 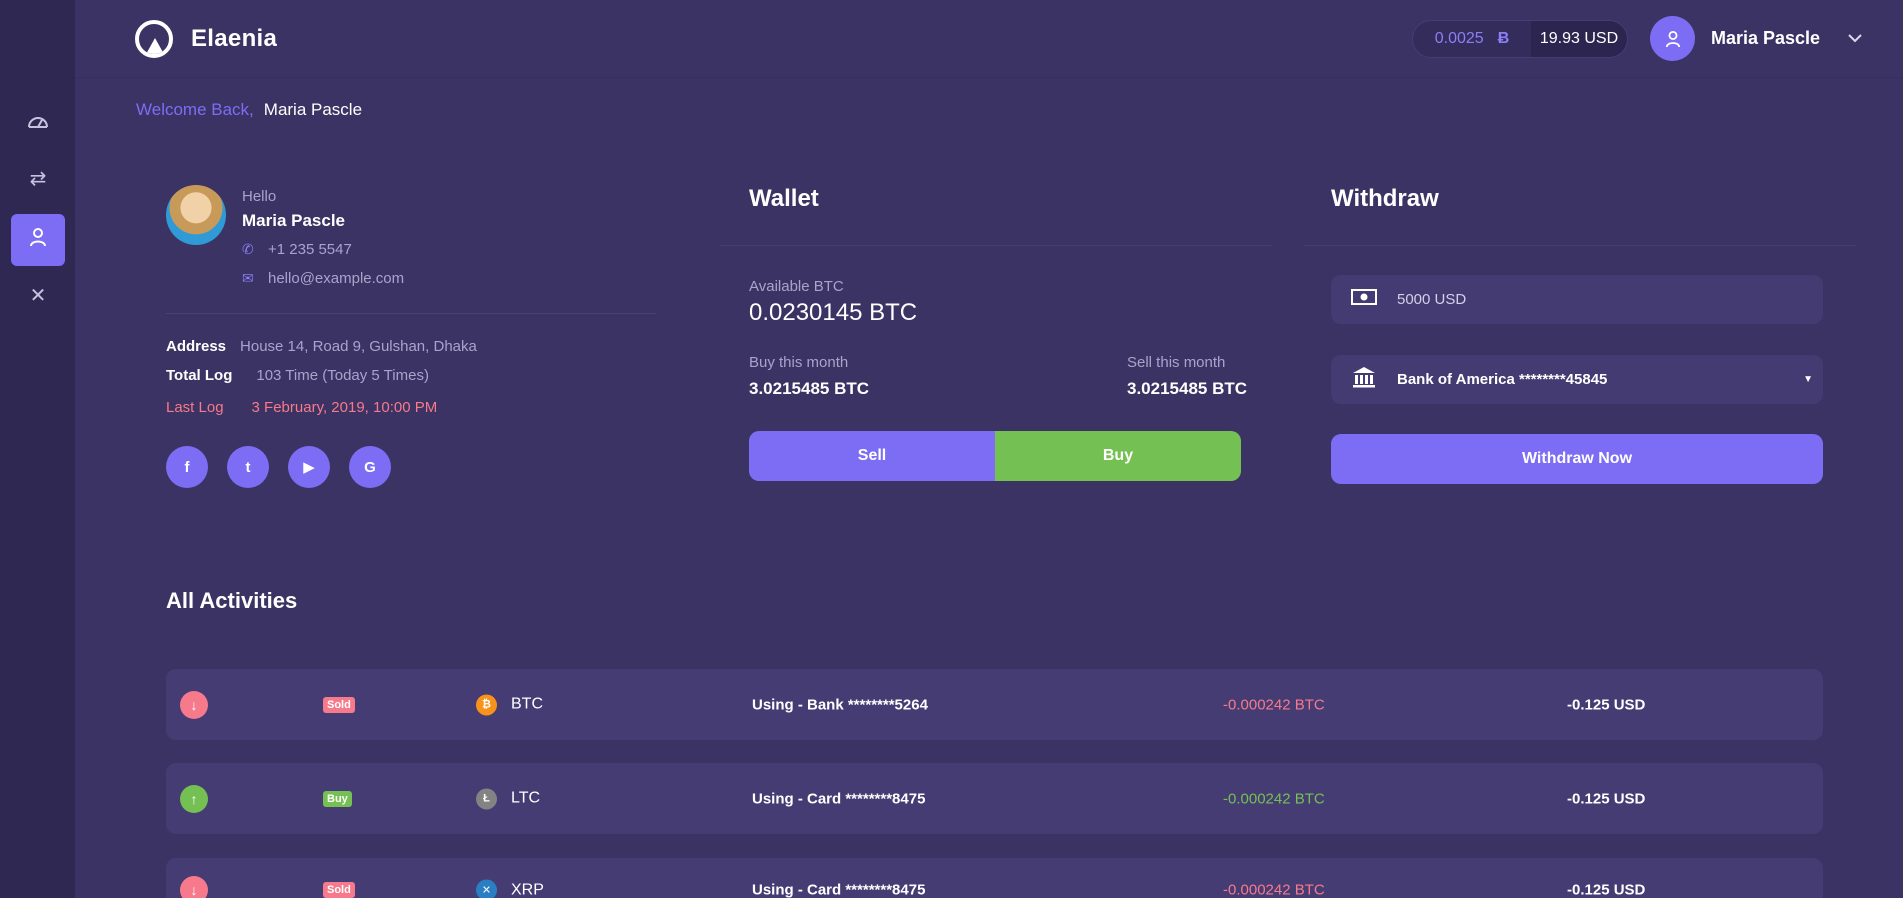 I want to click on cash-icon, so click(x=1364, y=299).